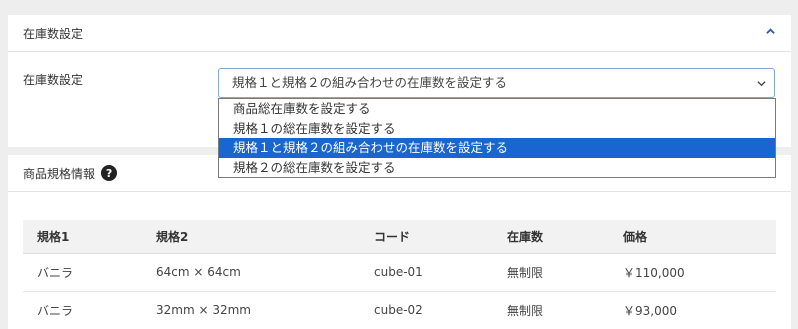  I want to click on dropdown-option-spec1-stock: 規格１の総在庫数を設定する, so click(497, 129).